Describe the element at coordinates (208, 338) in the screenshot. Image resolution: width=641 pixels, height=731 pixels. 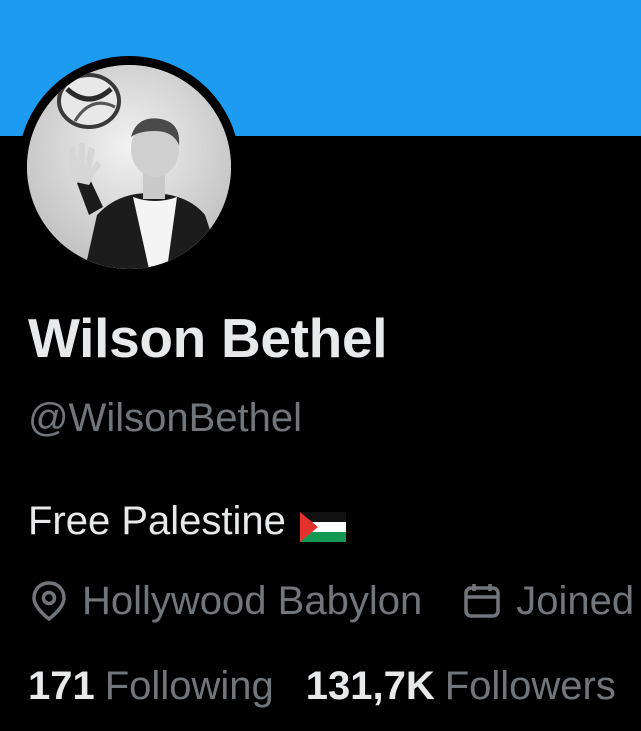
I see `display-name: Wilson Bethel` at that location.